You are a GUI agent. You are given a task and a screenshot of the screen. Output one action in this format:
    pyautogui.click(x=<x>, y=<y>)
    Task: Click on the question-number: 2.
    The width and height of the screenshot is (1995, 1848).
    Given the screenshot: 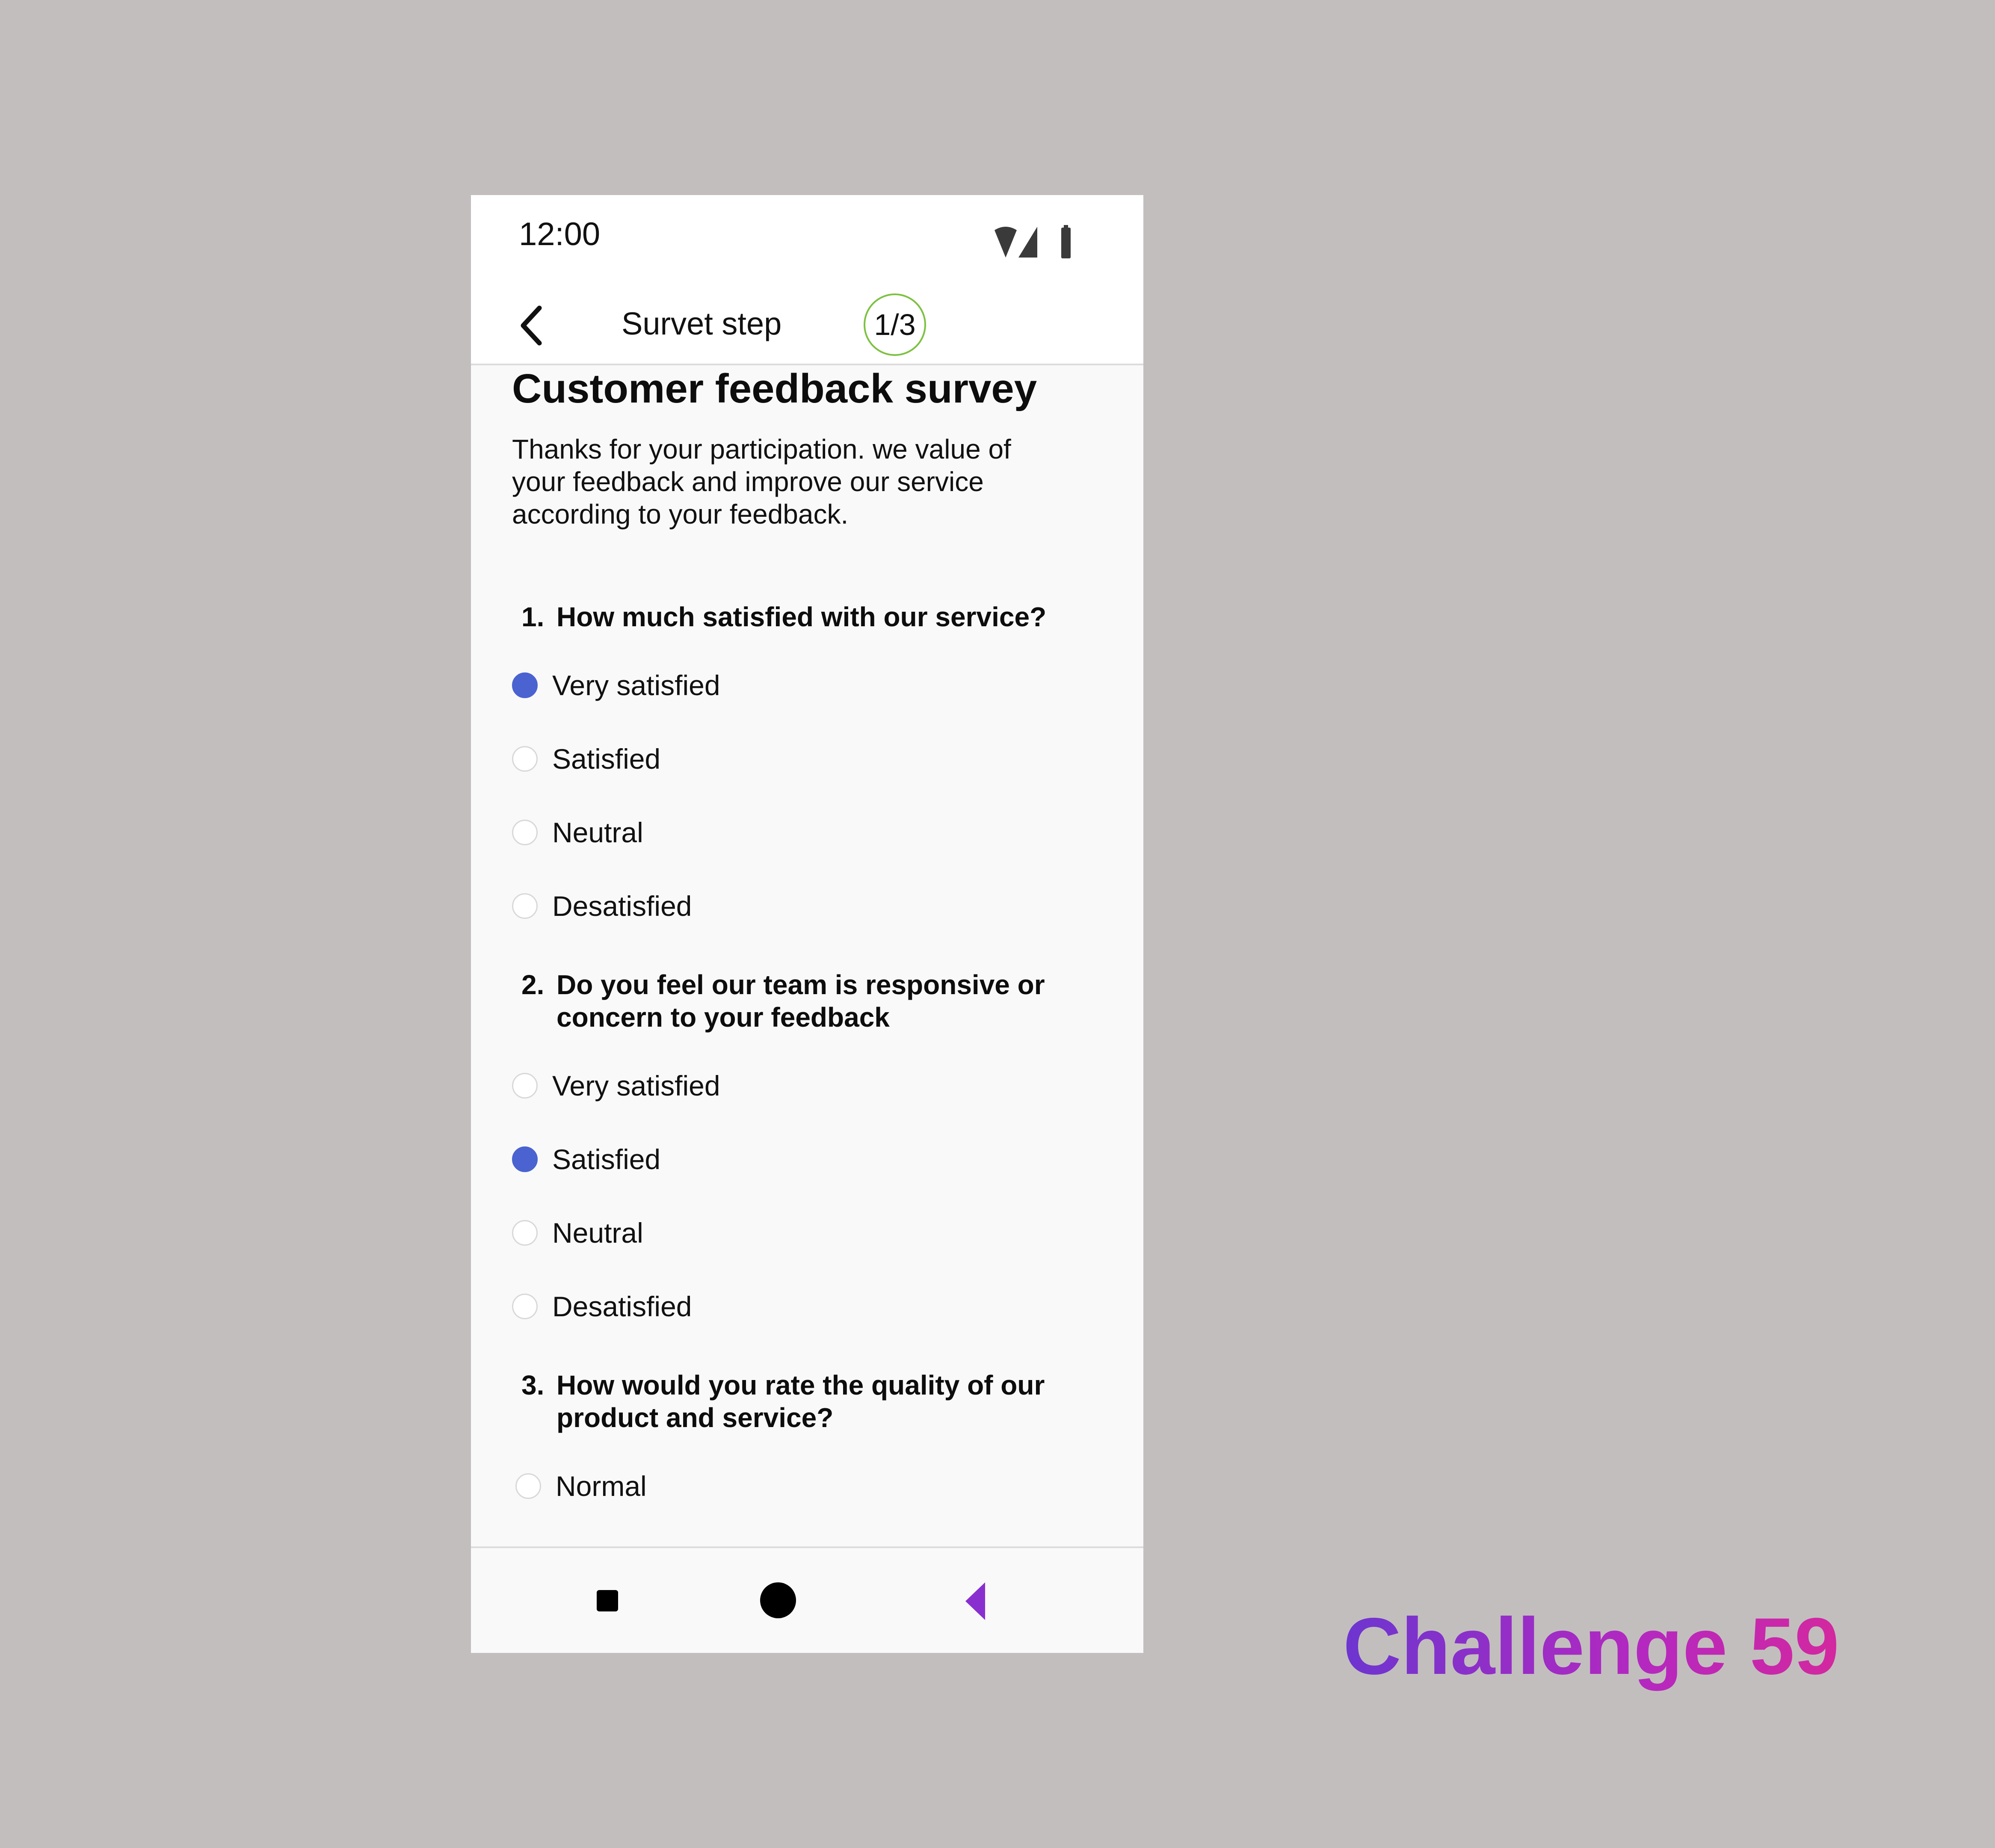 What is the action you would take?
    pyautogui.click(x=533, y=984)
    